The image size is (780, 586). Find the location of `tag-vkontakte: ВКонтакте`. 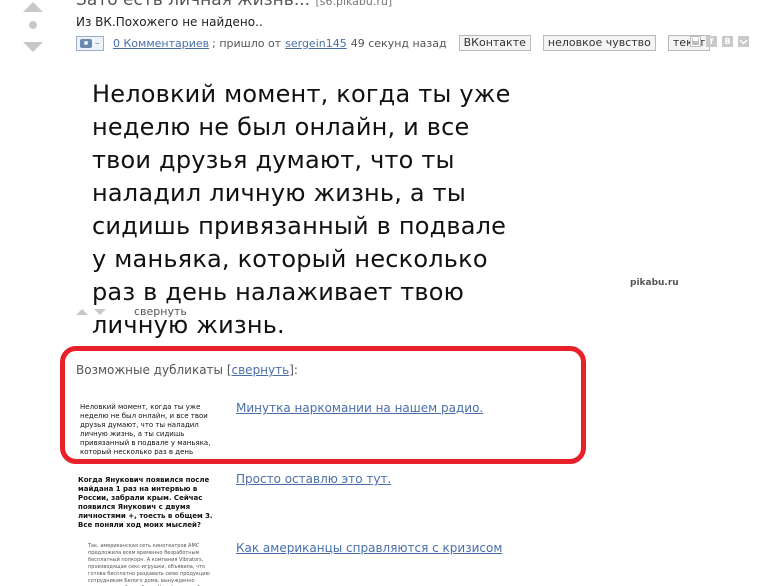

tag-vkontakte: ВКонтакте is located at coordinates (494, 43).